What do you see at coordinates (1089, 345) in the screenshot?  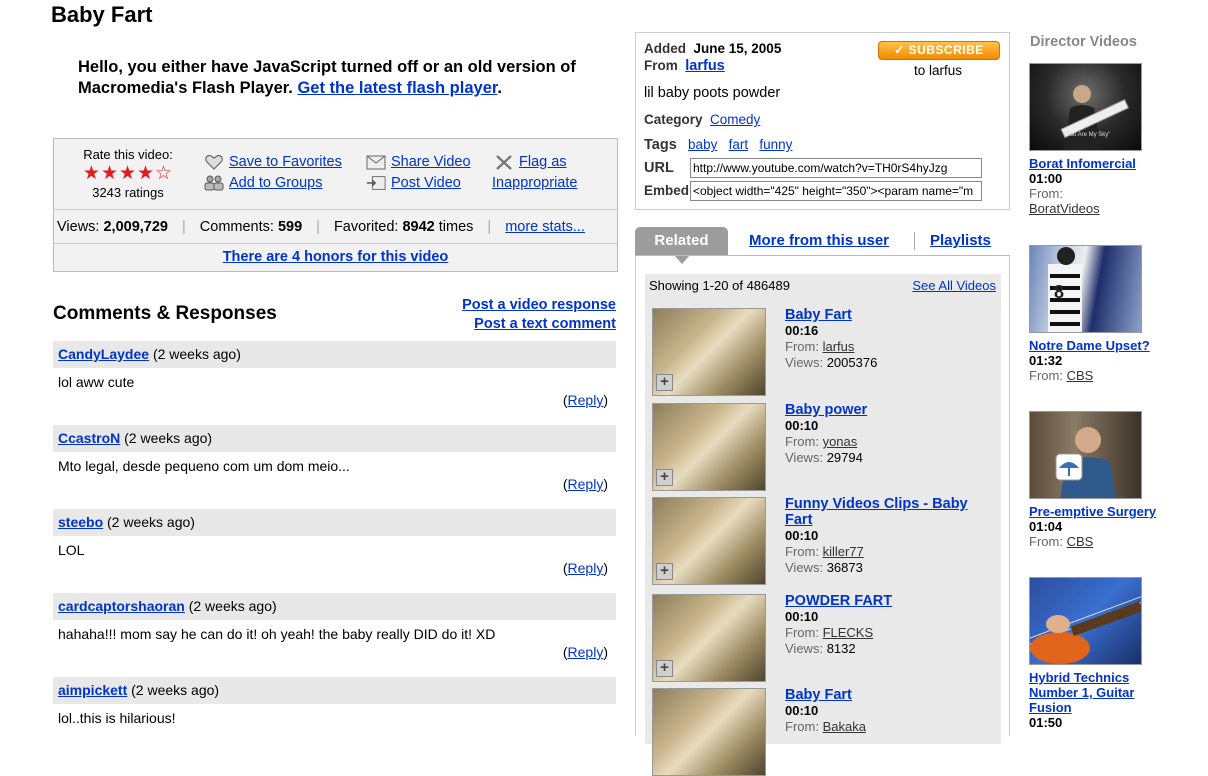 I see `director-title-link: Notre Dame Upset?` at bounding box center [1089, 345].